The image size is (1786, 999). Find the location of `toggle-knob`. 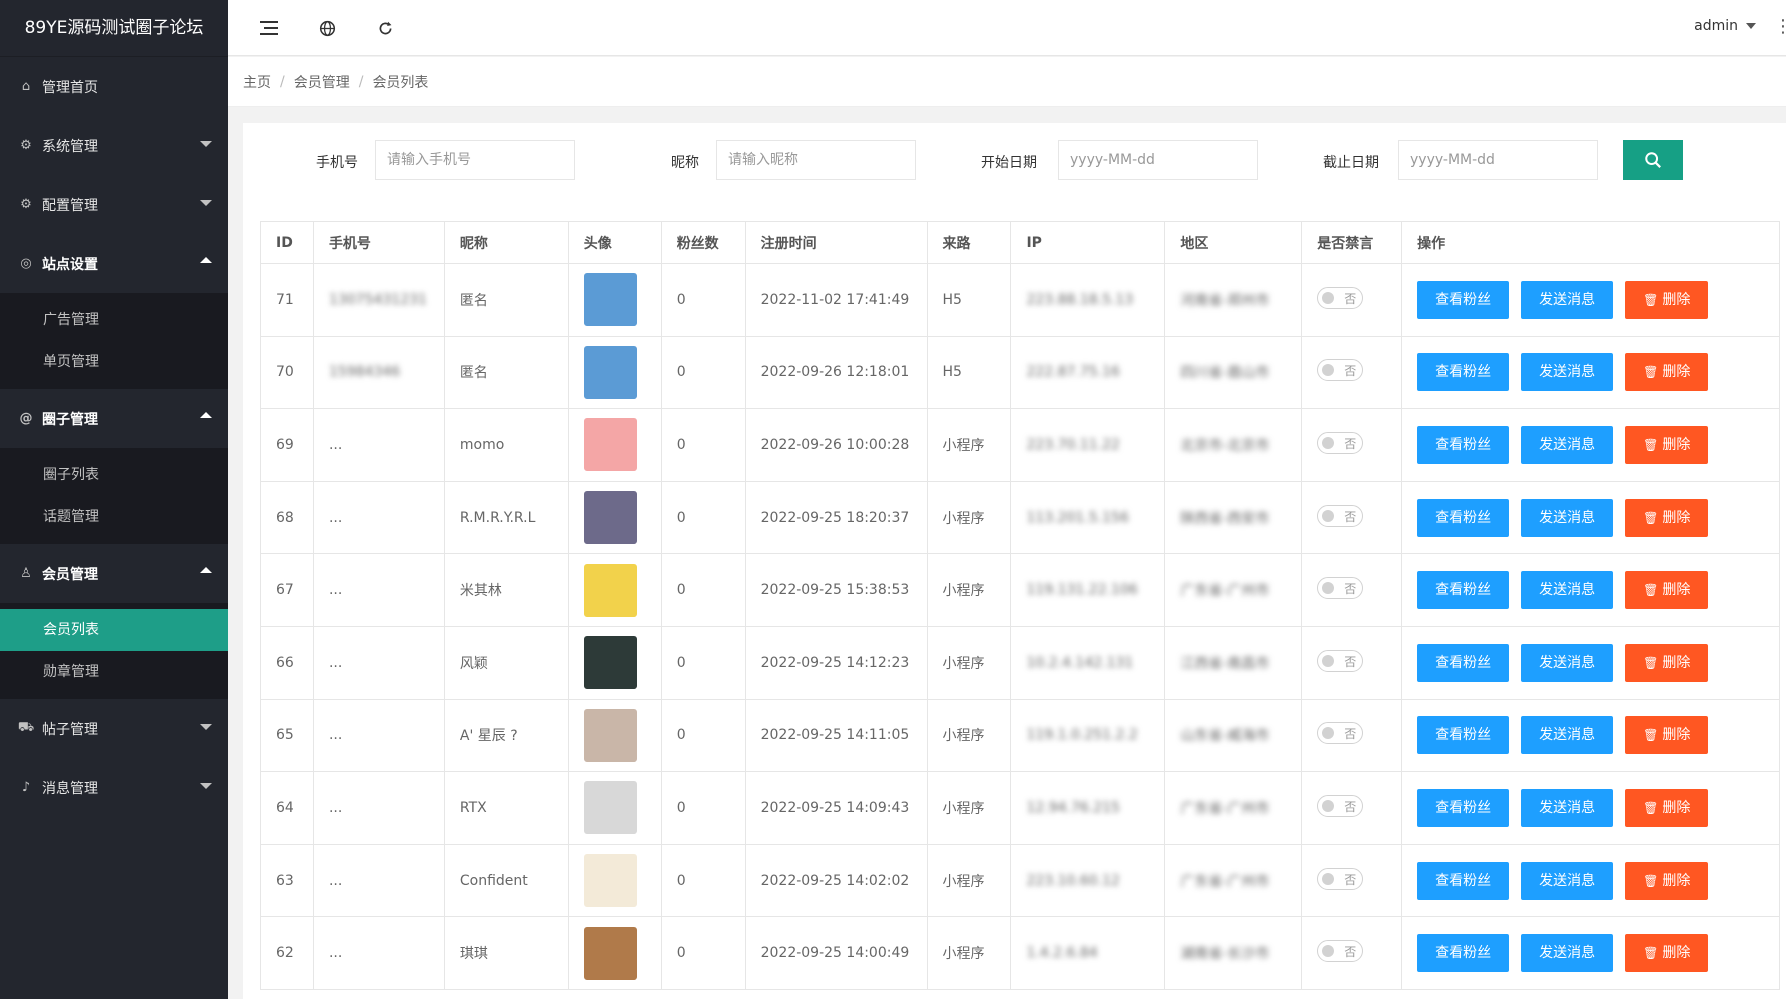

toggle-knob is located at coordinates (1328, 878).